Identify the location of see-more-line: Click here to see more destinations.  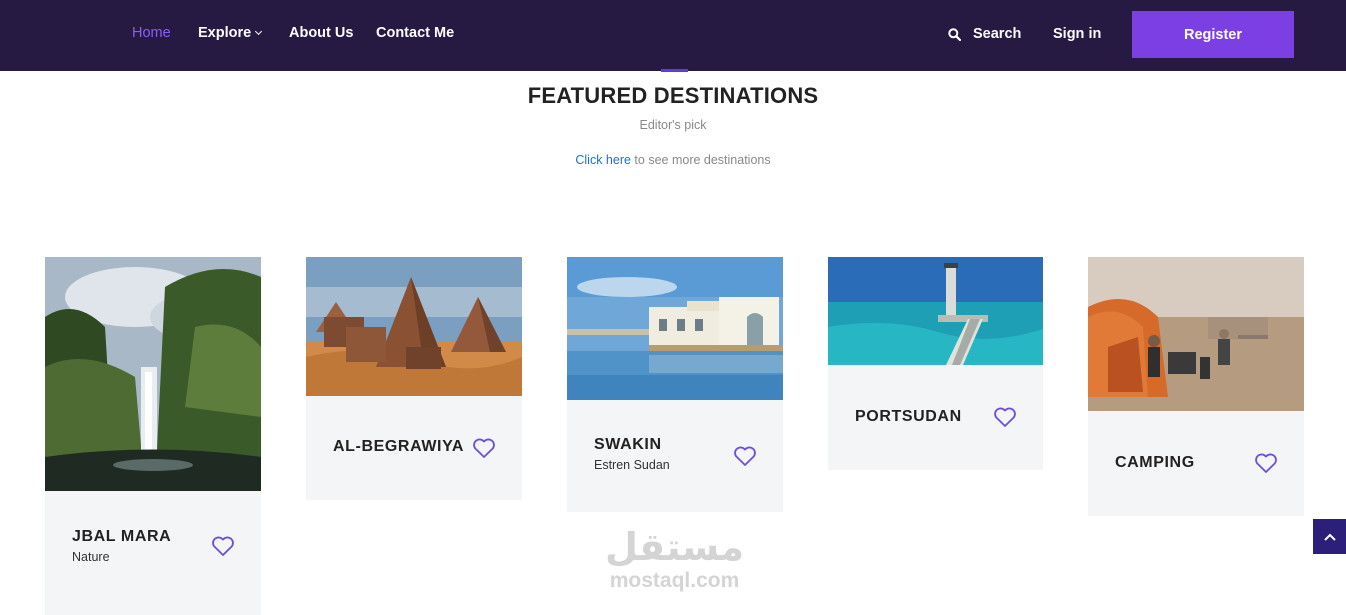
(673, 160).